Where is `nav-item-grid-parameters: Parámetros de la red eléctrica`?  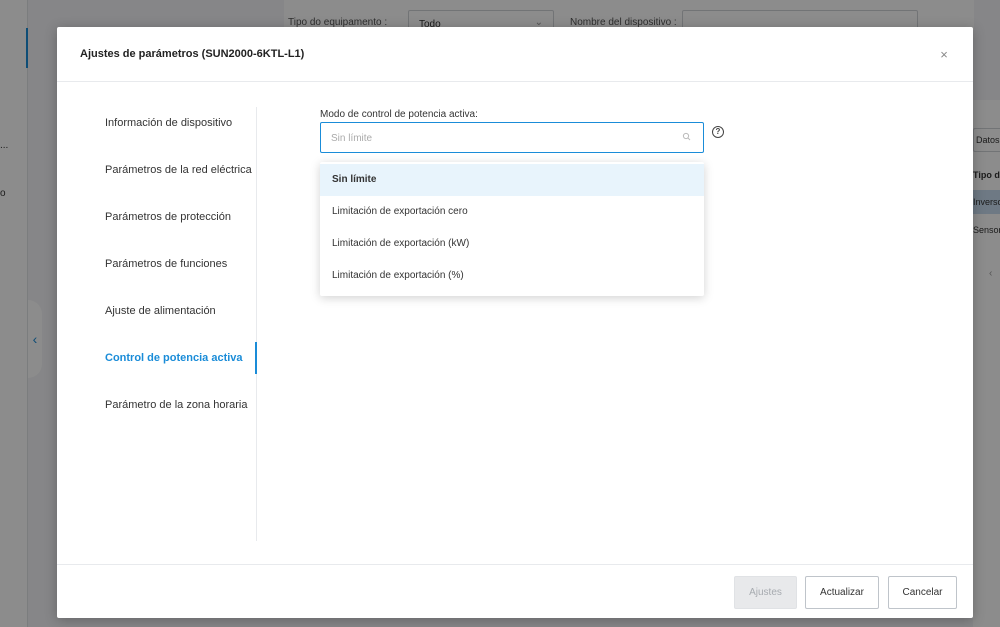 nav-item-grid-parameters: Parámetros de la red eléctrica is located at coordinates (157, 170).